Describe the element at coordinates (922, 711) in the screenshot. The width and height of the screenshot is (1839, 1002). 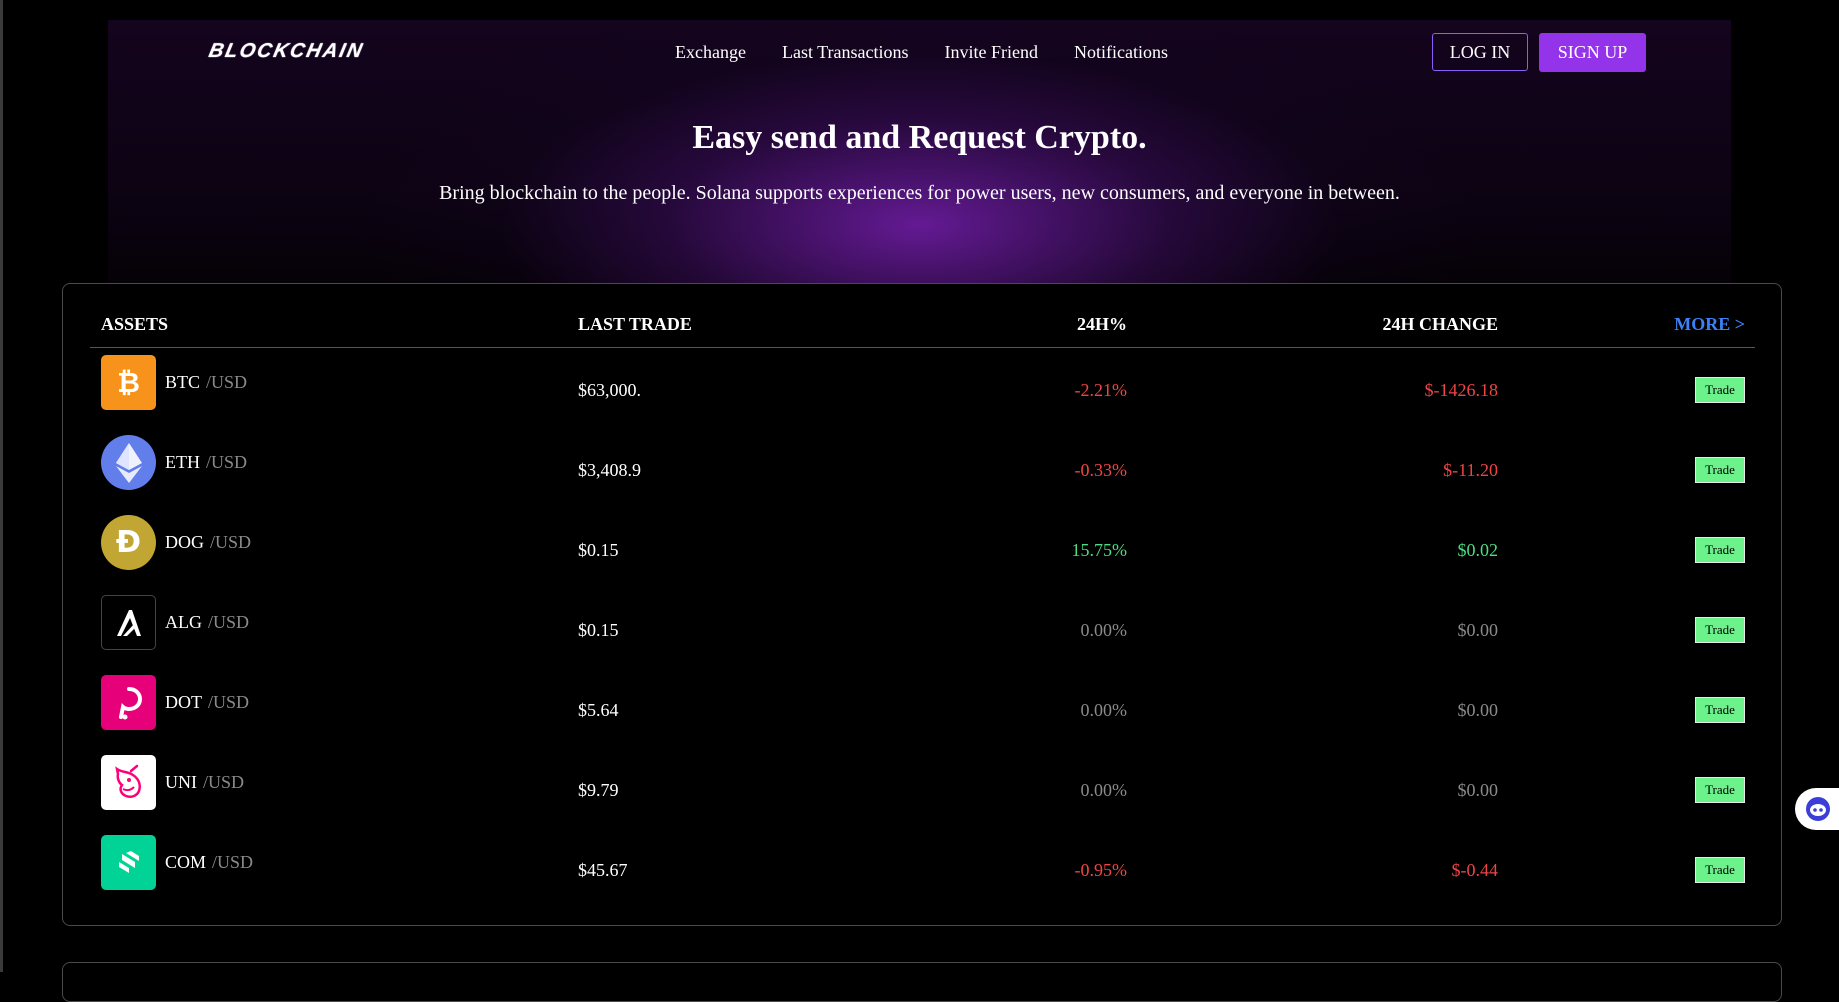
I see `table-row: DOT/USD $5.64 0.00% $0.00 Trade` at that location.